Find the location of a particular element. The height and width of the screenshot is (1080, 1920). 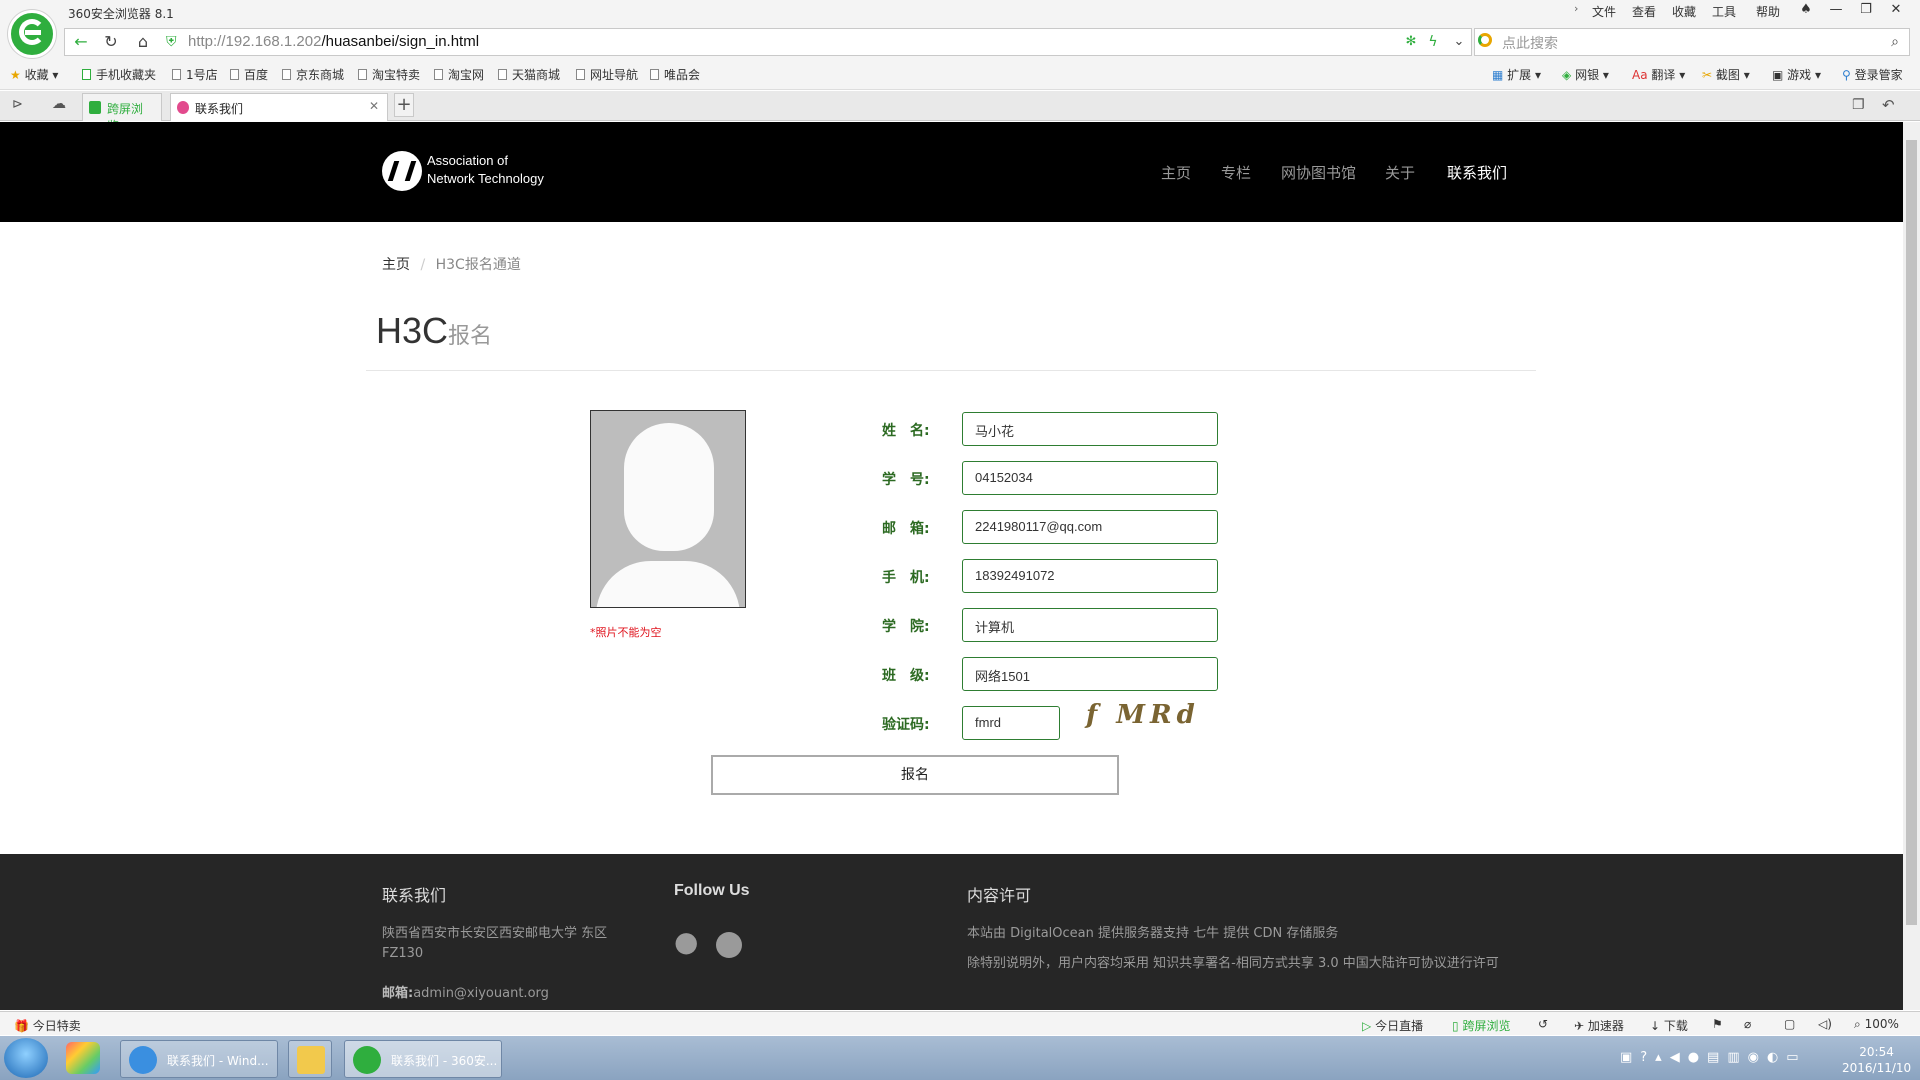

browser-logo-icon is located at coordinates (32, 34).